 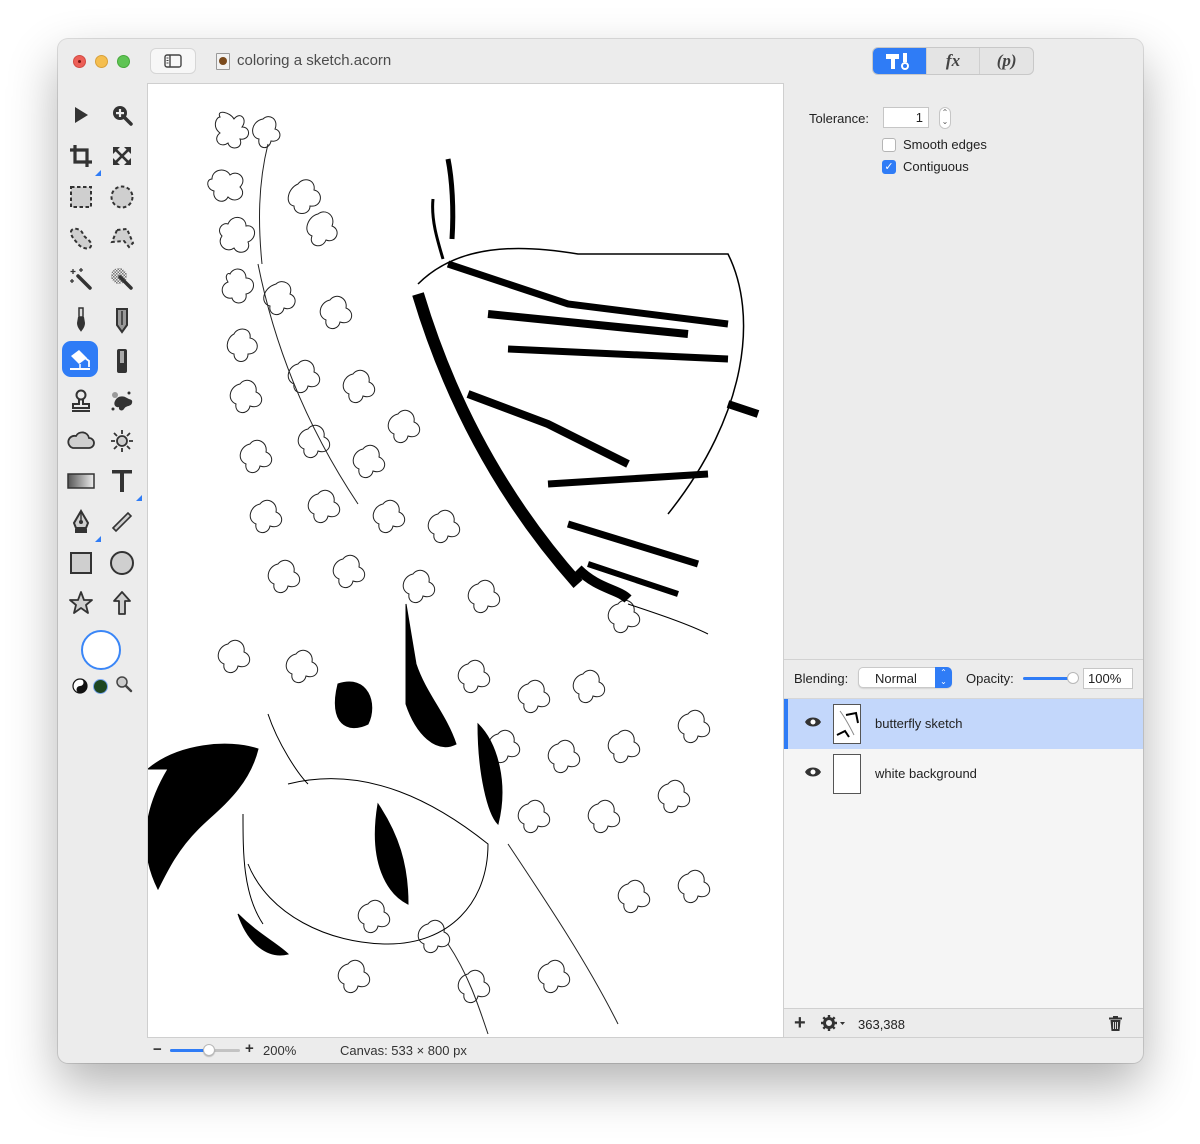 I want to click on line-icon, so click(x=122, y=522).